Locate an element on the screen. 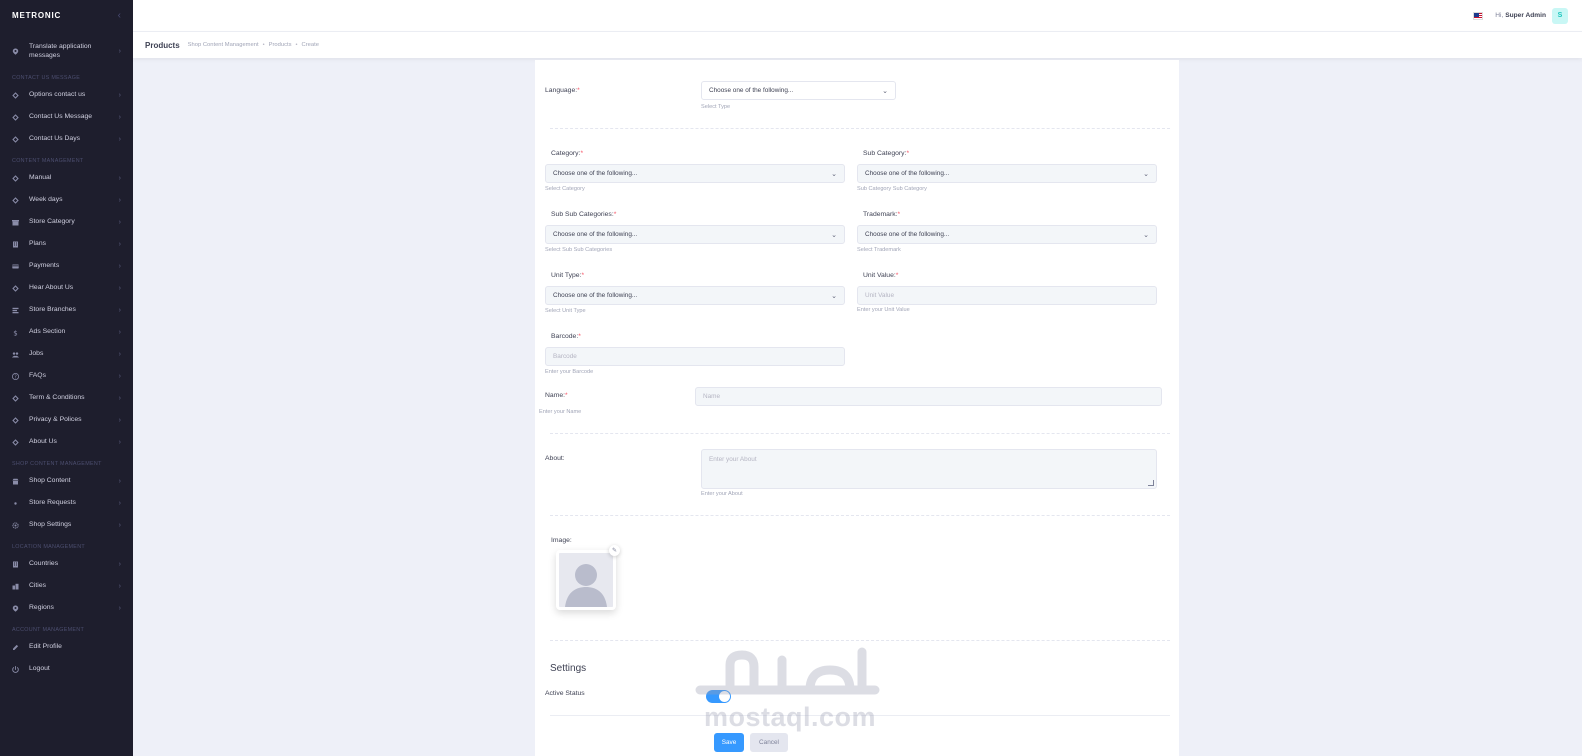 The image size is (1582, 756). category-hint: Select Category is located at coordinates (565, 189).